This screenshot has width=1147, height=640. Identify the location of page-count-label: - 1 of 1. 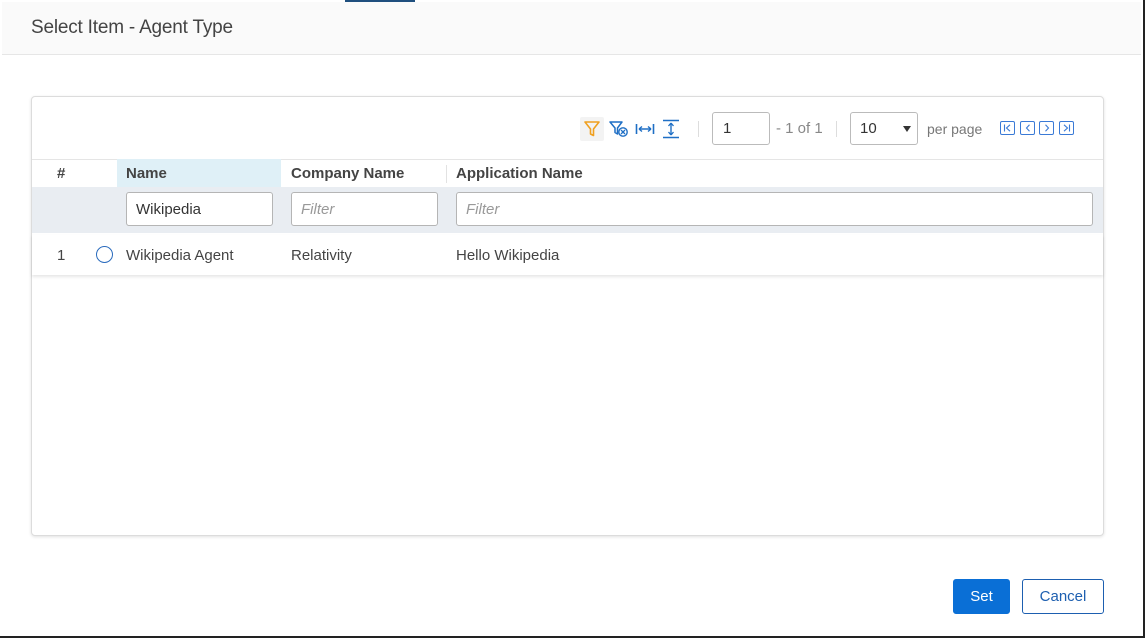
(799, 128).